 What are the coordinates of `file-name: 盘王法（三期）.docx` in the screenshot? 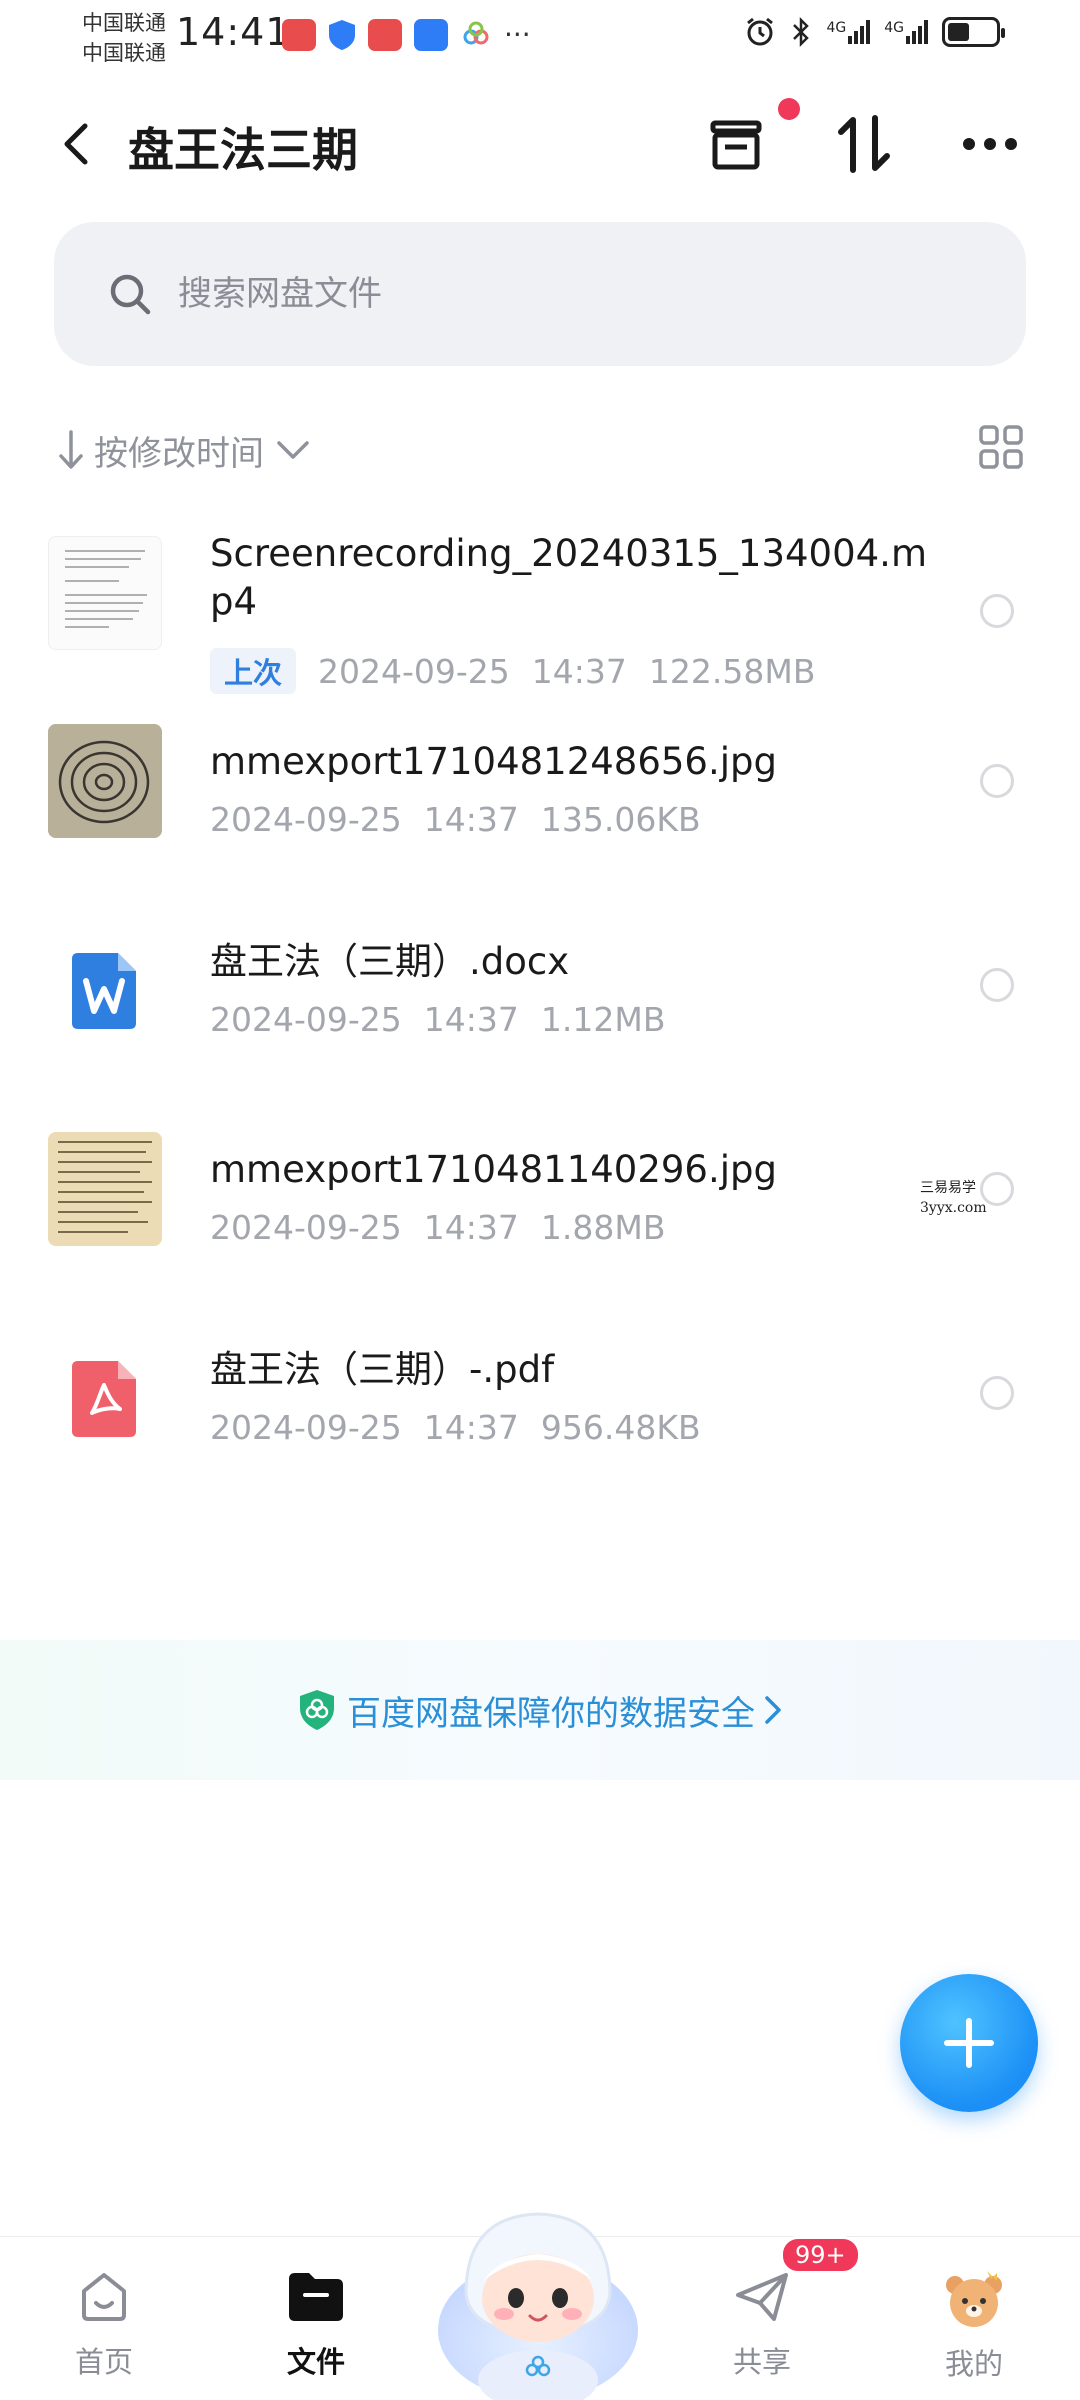 It's located at (390, 961).